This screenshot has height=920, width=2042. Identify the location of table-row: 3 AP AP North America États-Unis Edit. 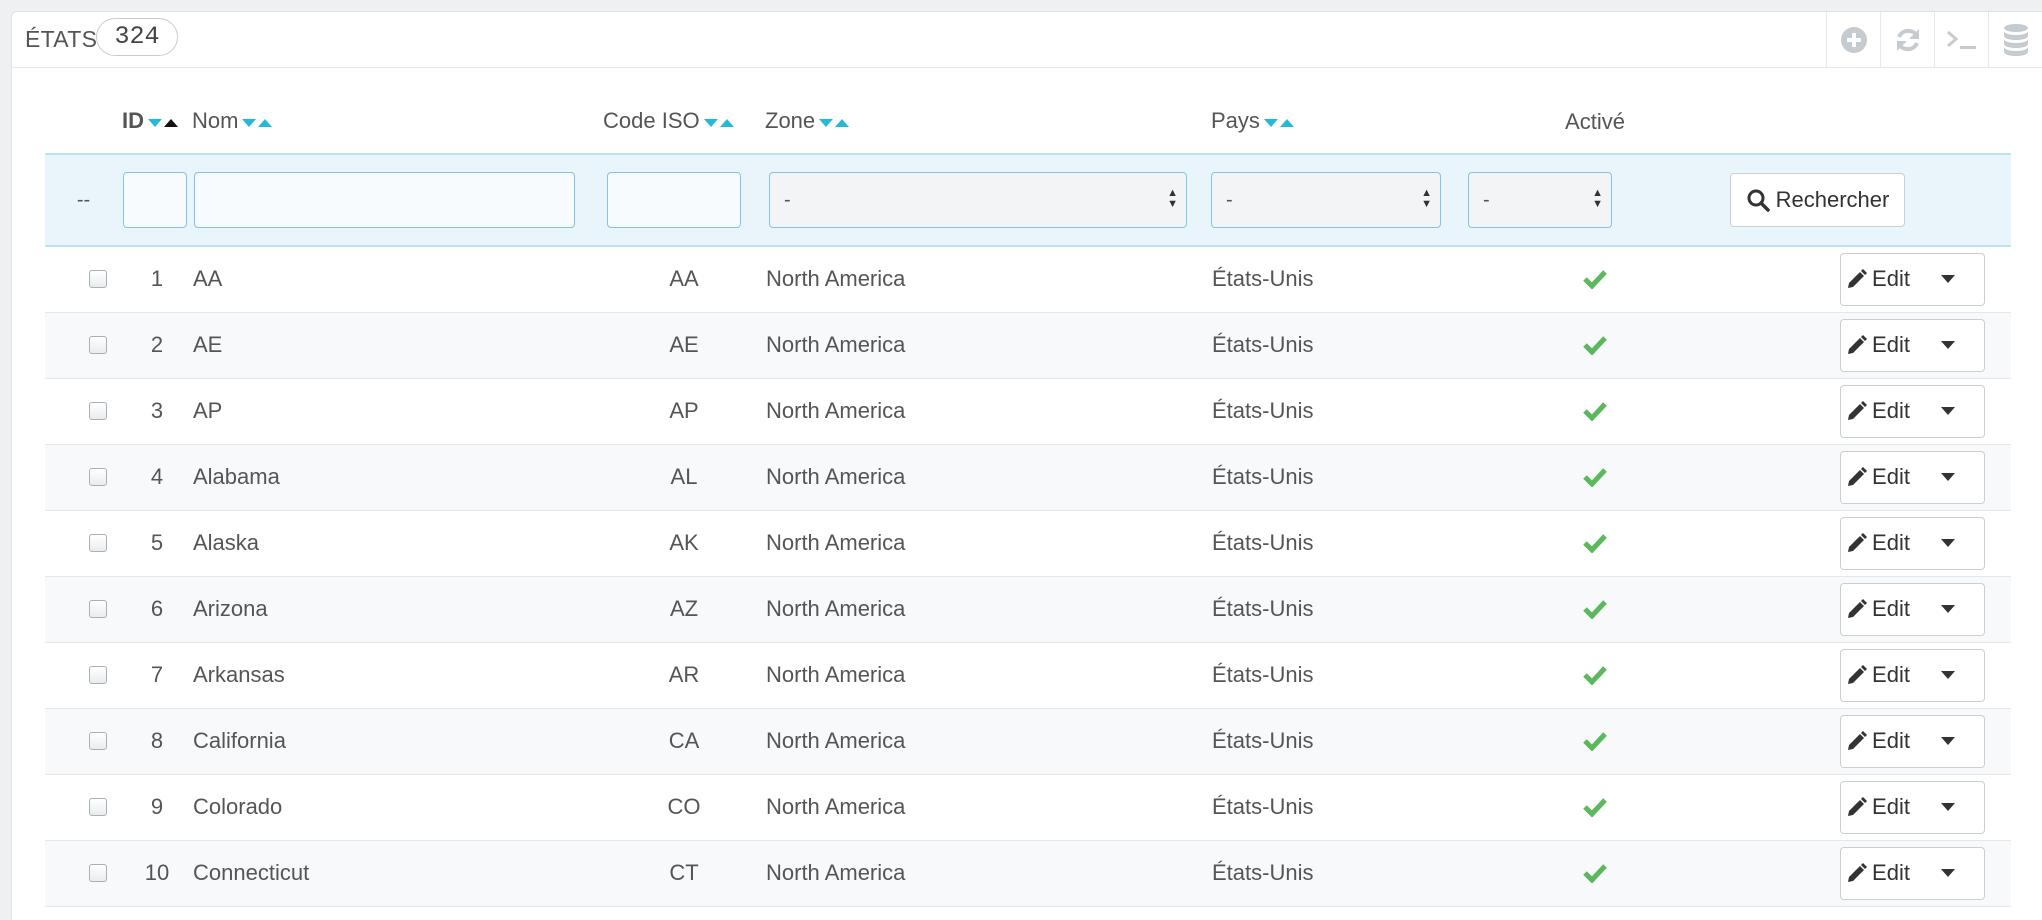
(1028, 411).